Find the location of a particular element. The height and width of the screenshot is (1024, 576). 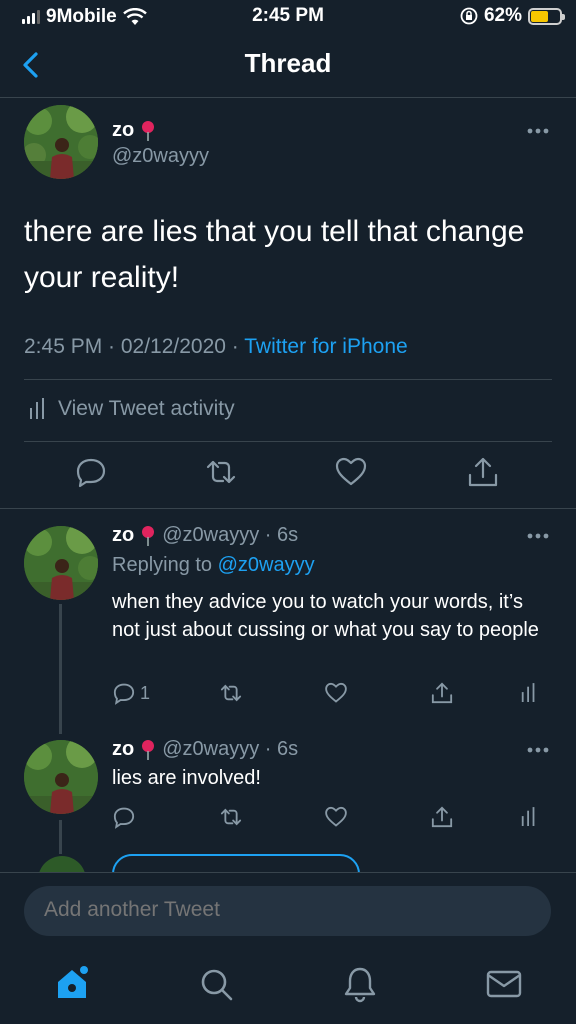

section-divider is located at coordinates (288, 508).